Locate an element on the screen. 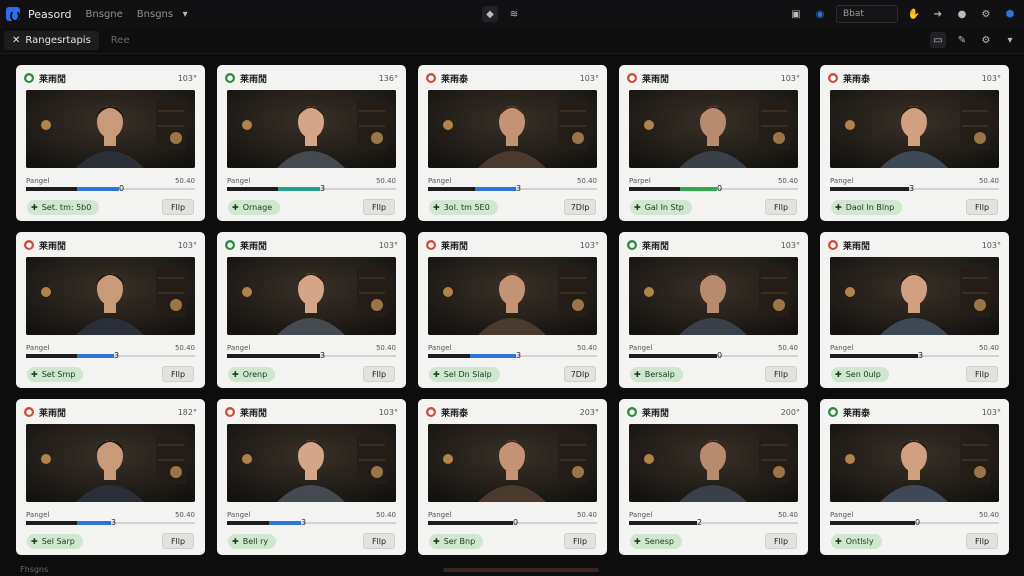  video-card: ● 莱雨泰 203° Pangel 50.40 0 ✚ Ser Bnp Fllp is located at coordinates (512, 477).